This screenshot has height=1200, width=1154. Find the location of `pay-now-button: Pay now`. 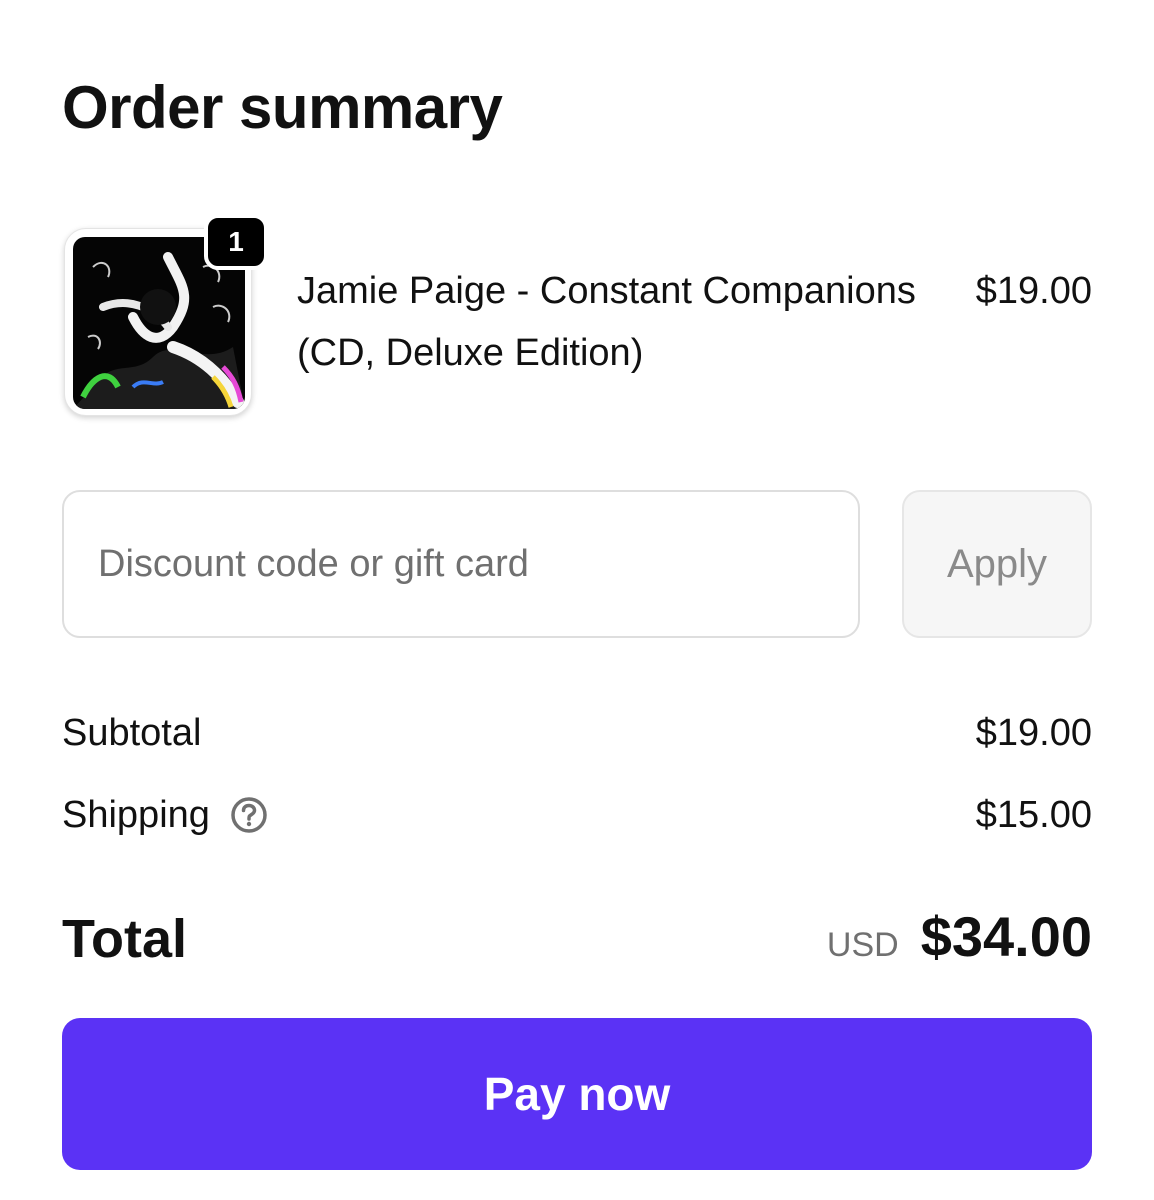

pay-now-button: Pay now is located at coordinates (577, 1094).